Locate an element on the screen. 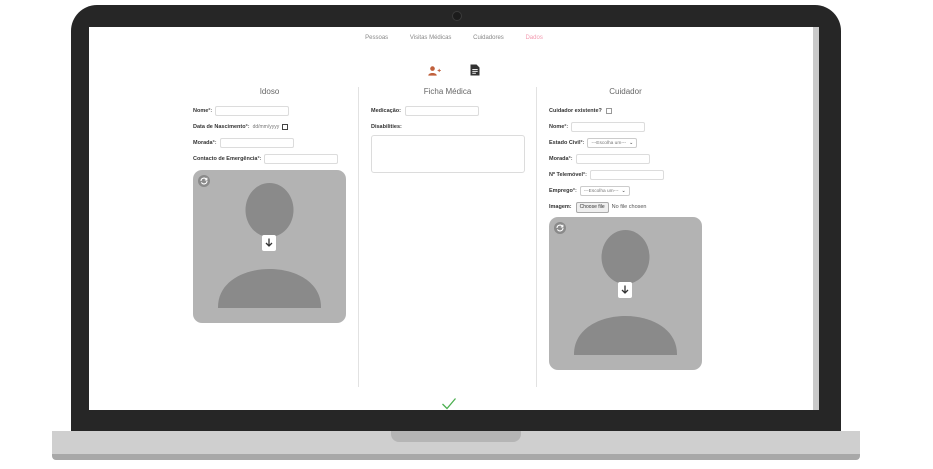 The width and height of the screenshot is (933, 469). idoso-nome-input is located at coordinates (252, 111).